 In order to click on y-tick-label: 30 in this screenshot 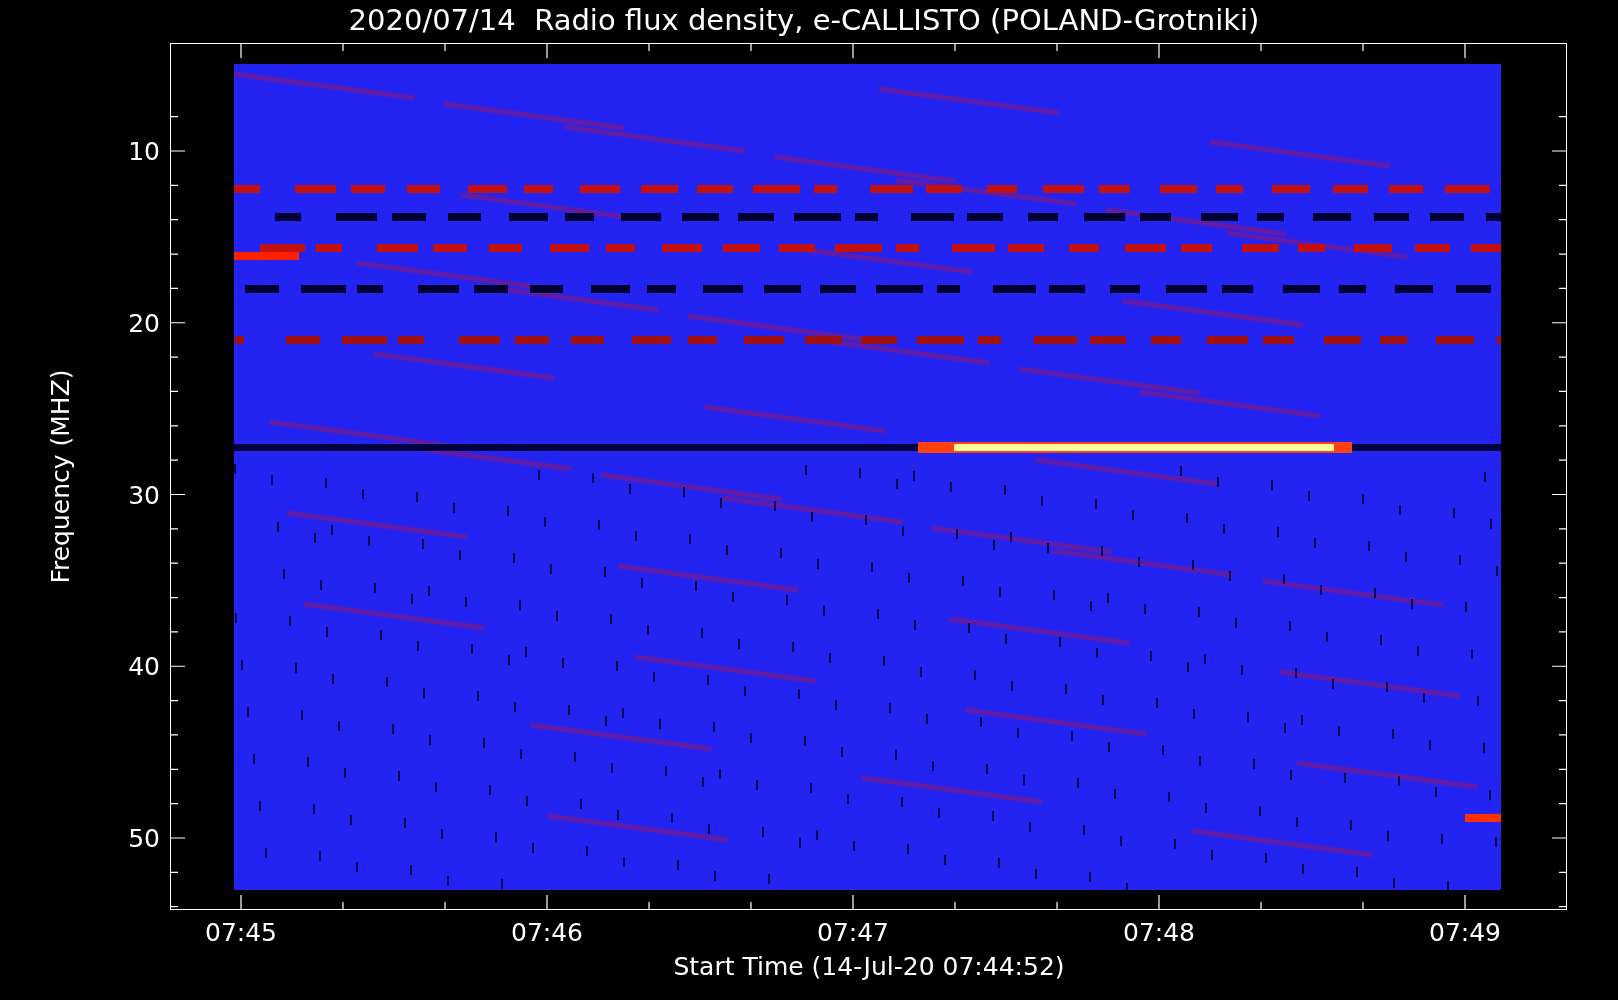, I will do `click(144, 494)`.